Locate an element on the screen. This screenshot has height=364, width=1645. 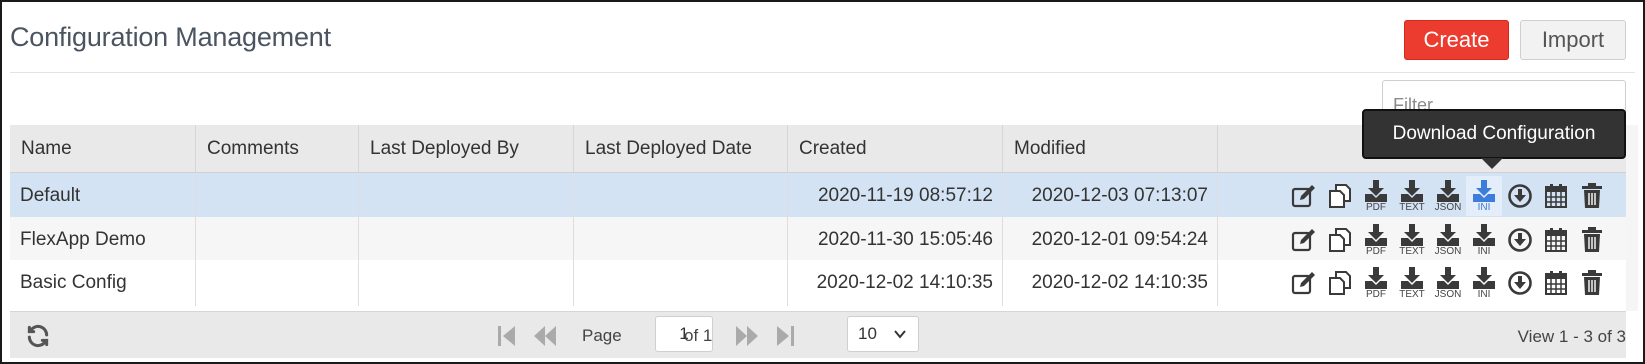
header-divider is located at coordinates (822, 72).